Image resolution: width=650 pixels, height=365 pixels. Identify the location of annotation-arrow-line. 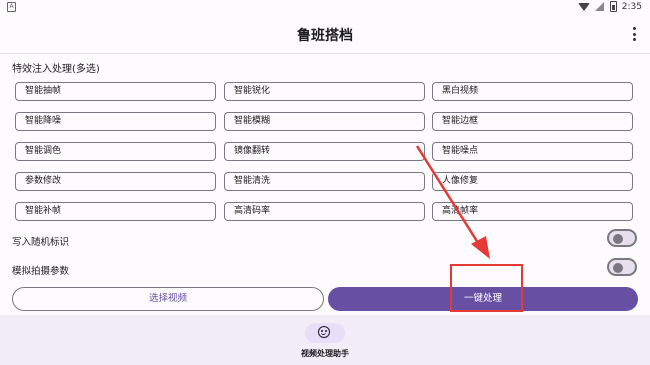
(448, 196).